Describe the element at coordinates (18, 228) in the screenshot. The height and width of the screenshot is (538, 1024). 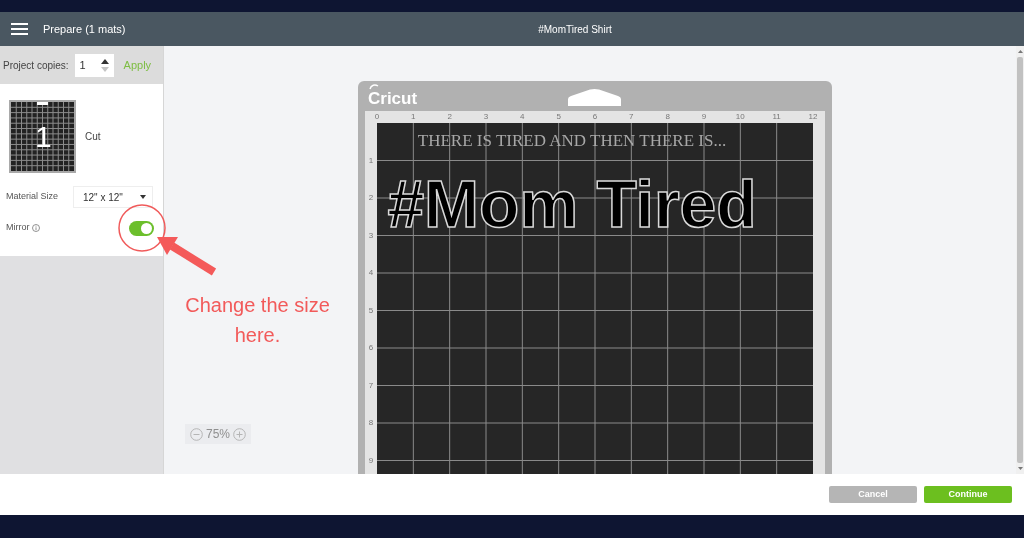
I see `mirror-label: Mirror` at that location.